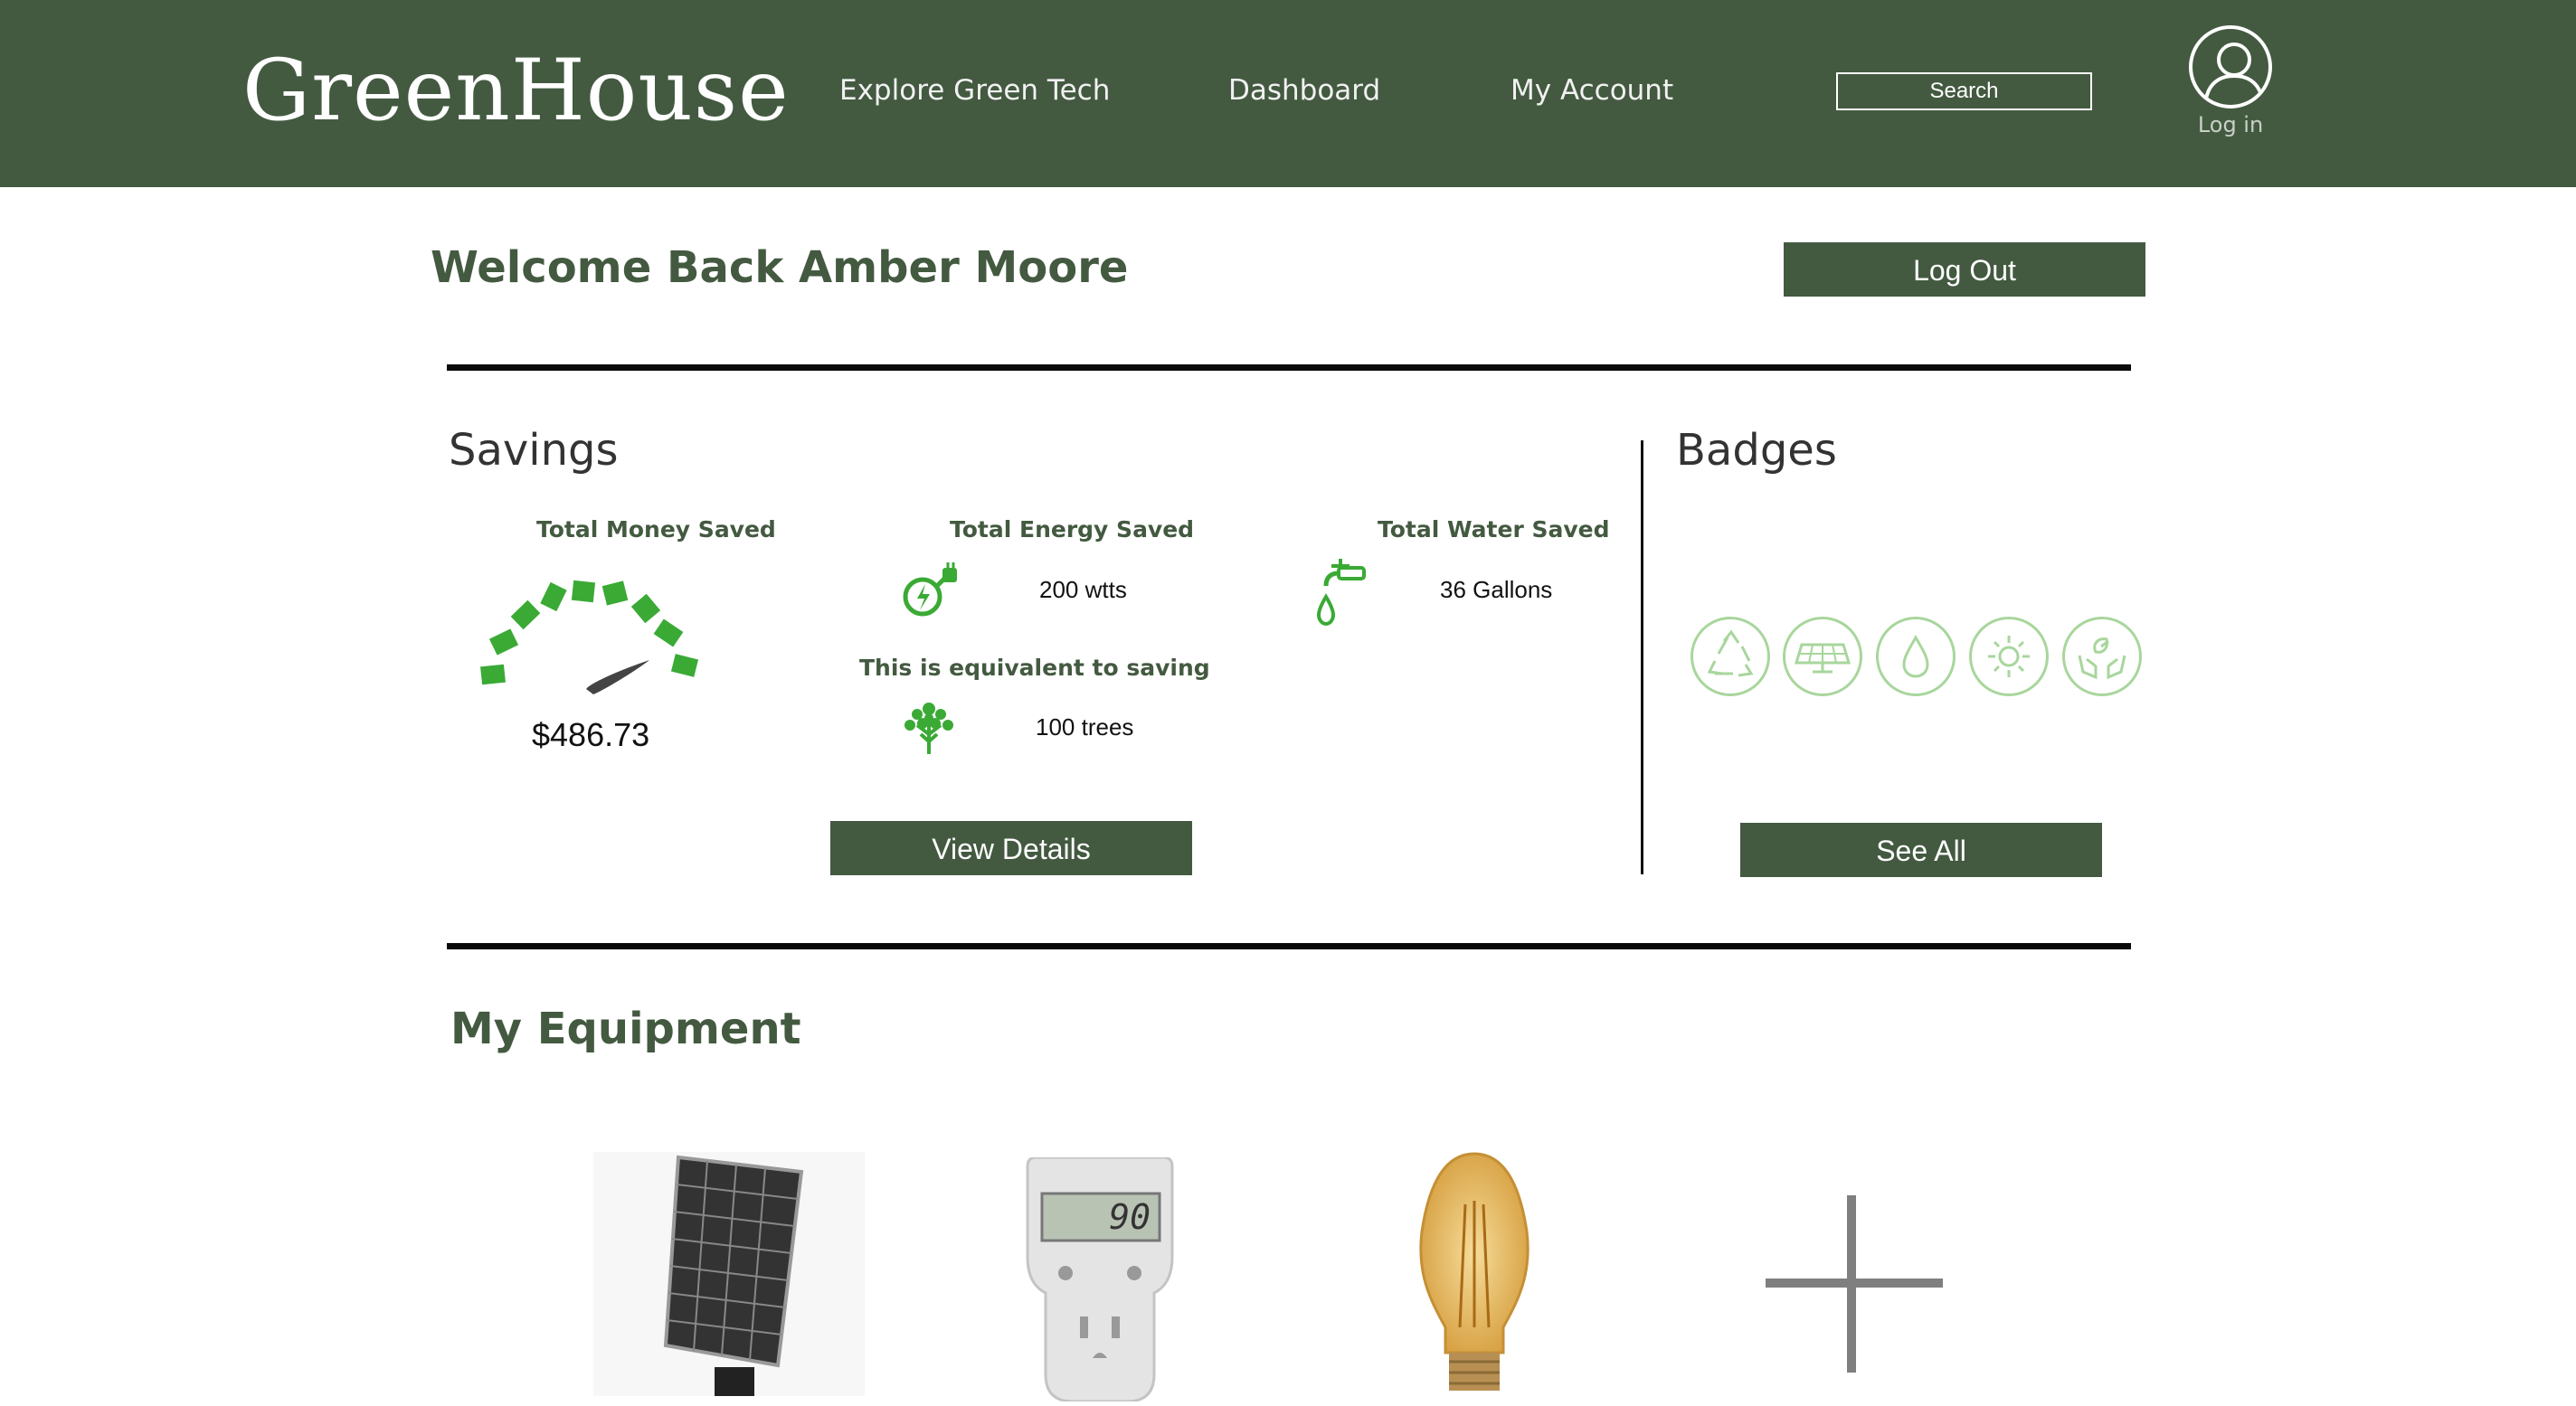 This screenshot has height=1406, width=2576. Describe the element at coordinates (1072, 529) in the screenshot. I see `energy-saved-label: Total Energy Saved` at that location.